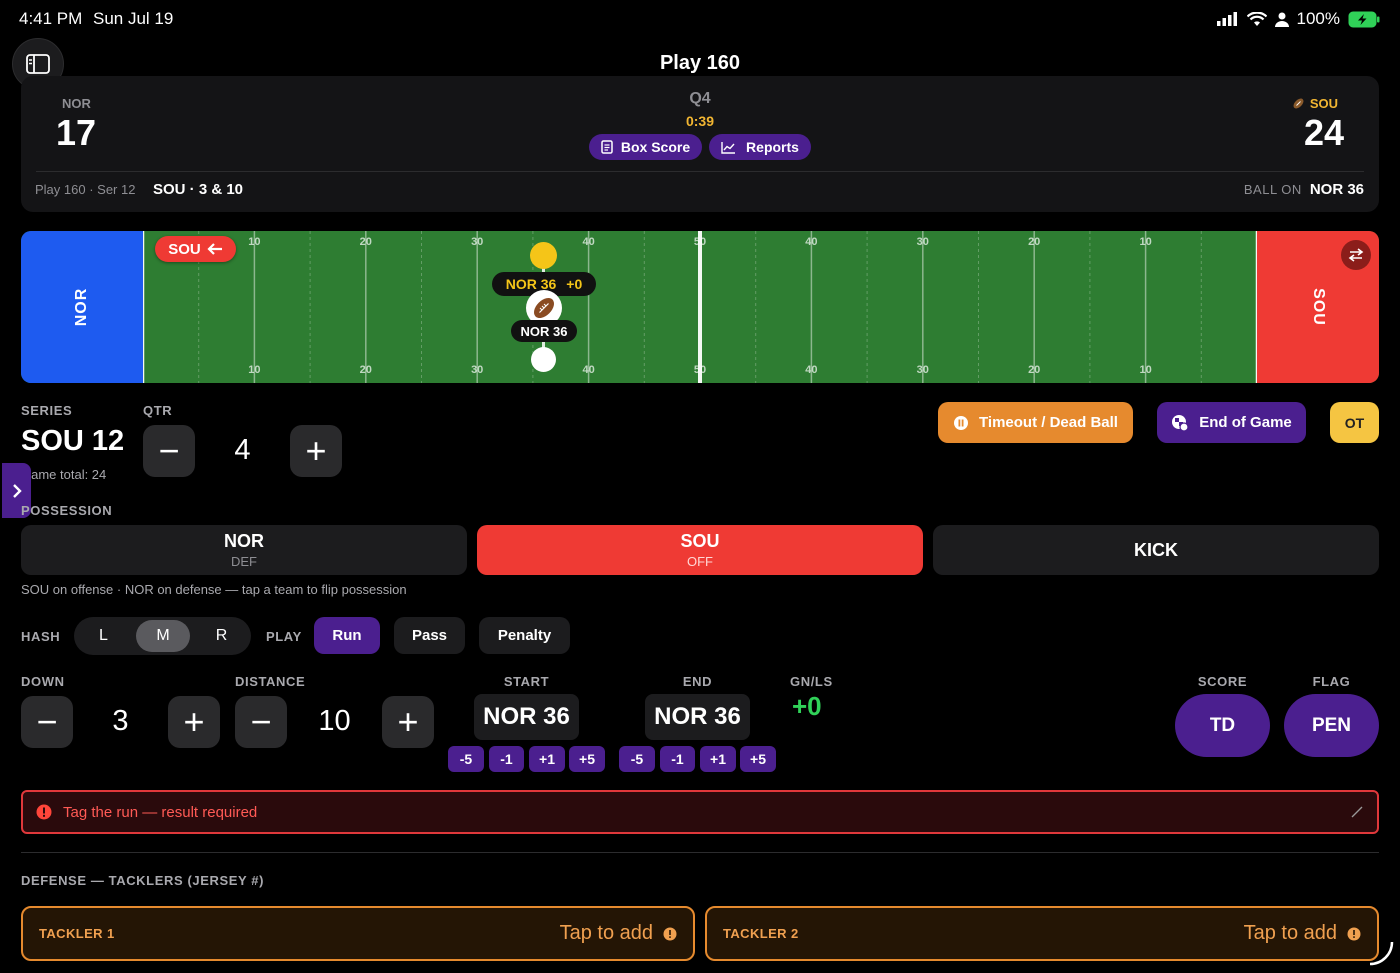 The image size is (1400, 973). I want to click on end-label: END, so click(697, 681).